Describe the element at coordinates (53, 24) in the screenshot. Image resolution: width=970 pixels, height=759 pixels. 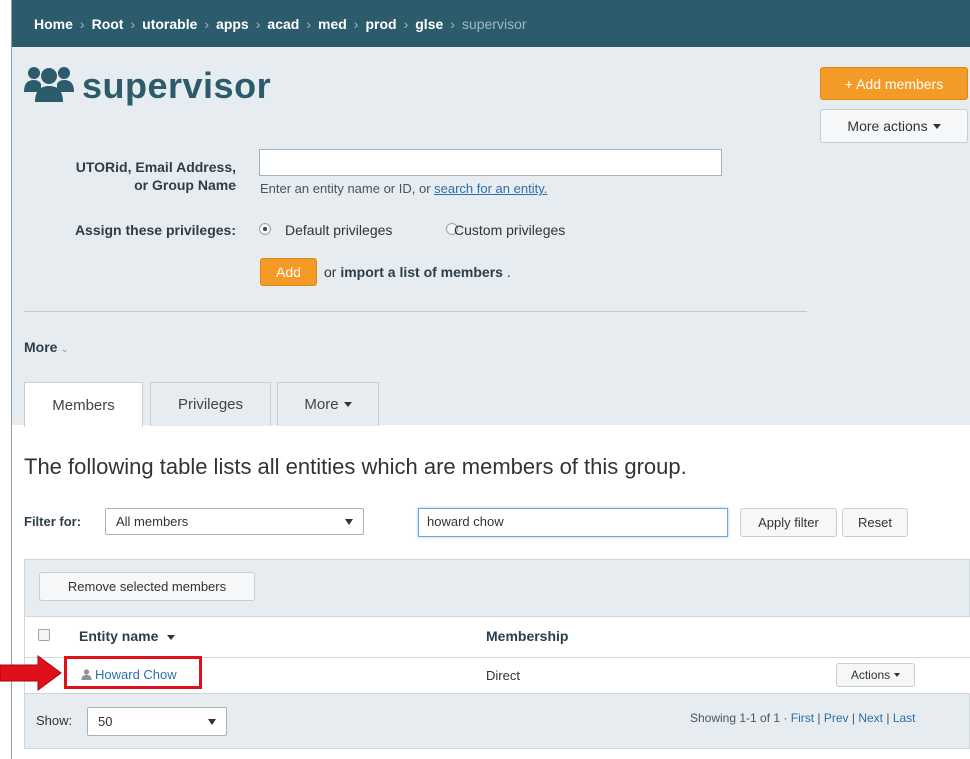
I see `breadcrumb-home: Home` at that location.